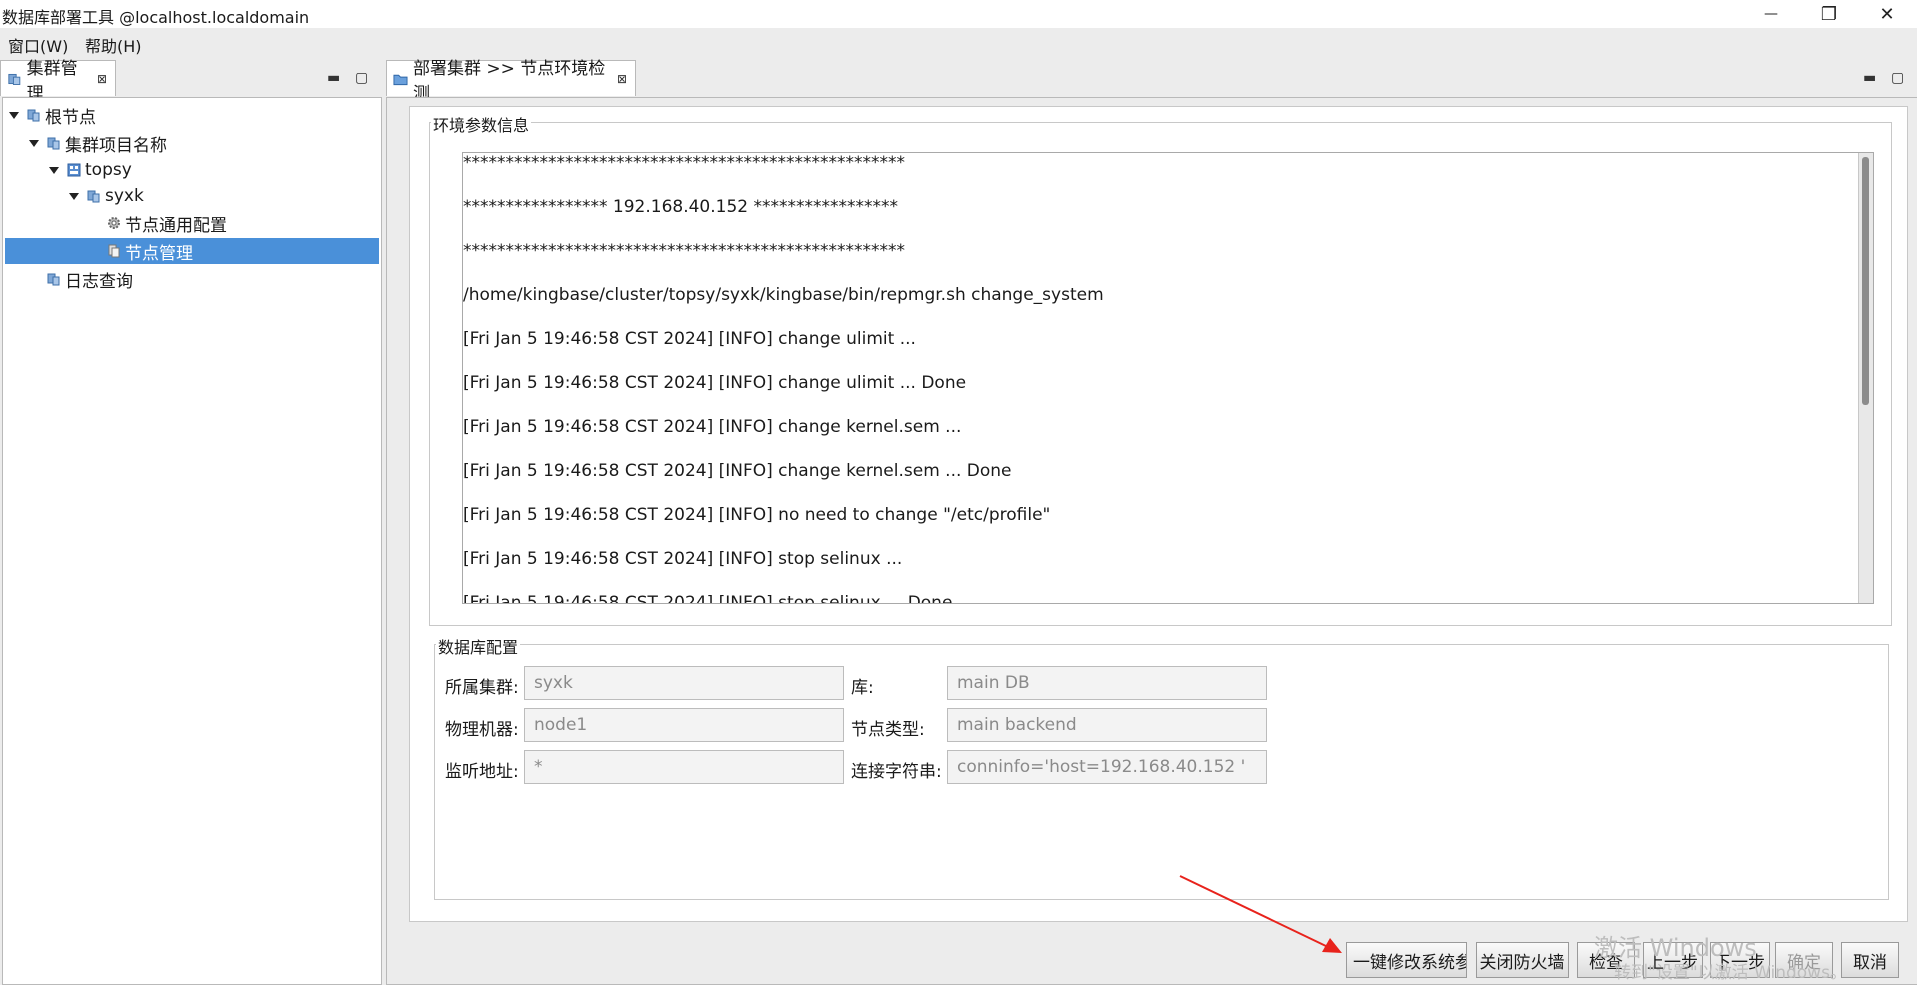  What do you see at coordinates (1254, 911) in the screenshot?
I see `arrow-shaft` at bounding box center [1254, 911].